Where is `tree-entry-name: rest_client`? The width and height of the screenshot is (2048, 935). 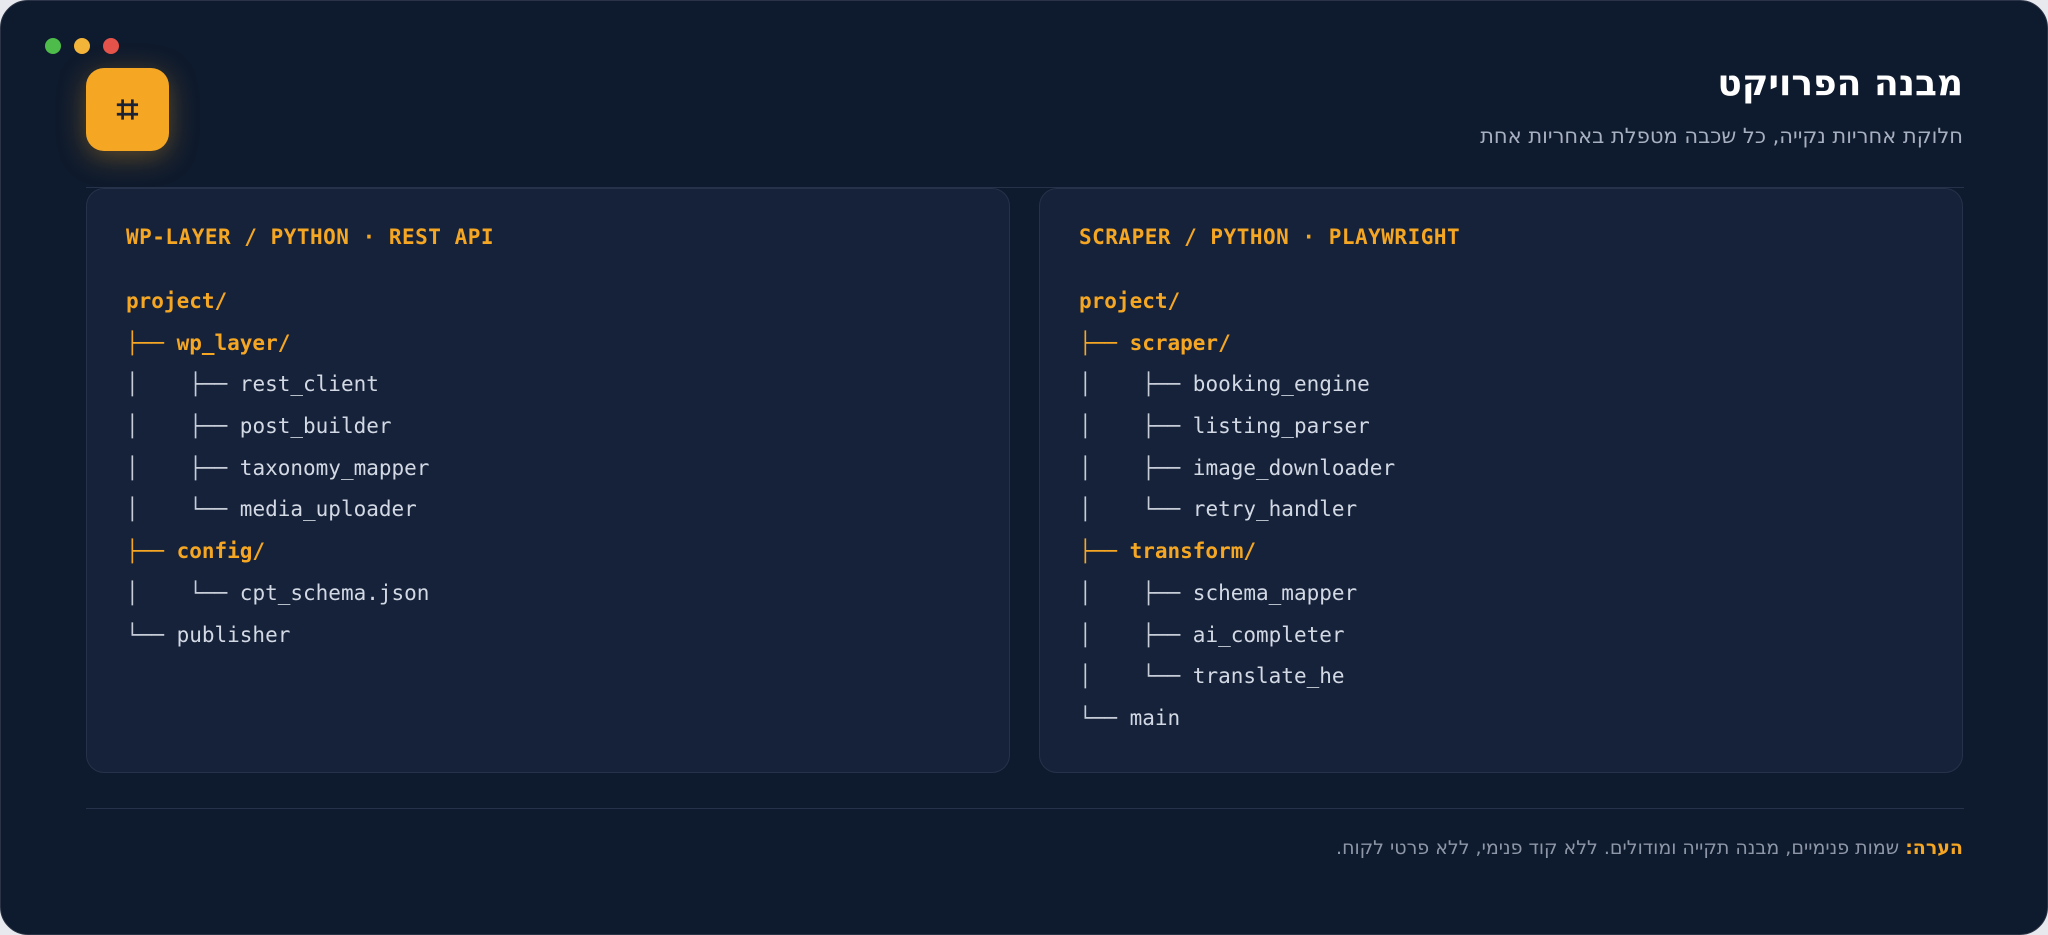
tree-entry-name: rest_client is located at coordinates (309, 384).